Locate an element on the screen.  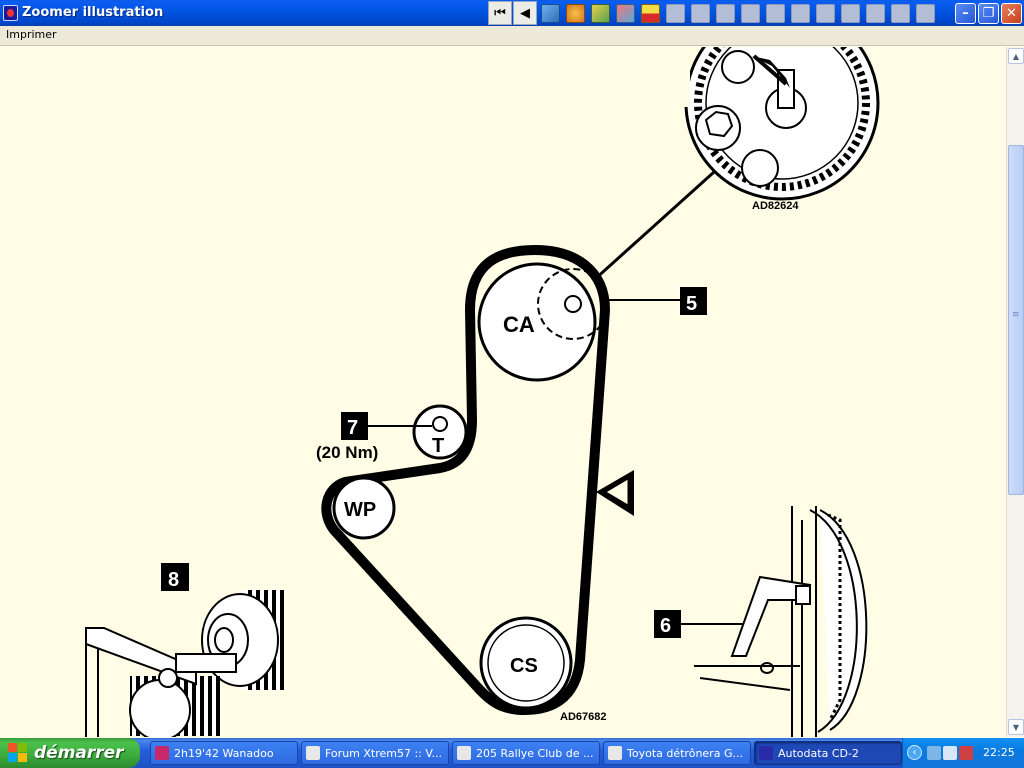
box-icon is located at coordinates (725, 13).